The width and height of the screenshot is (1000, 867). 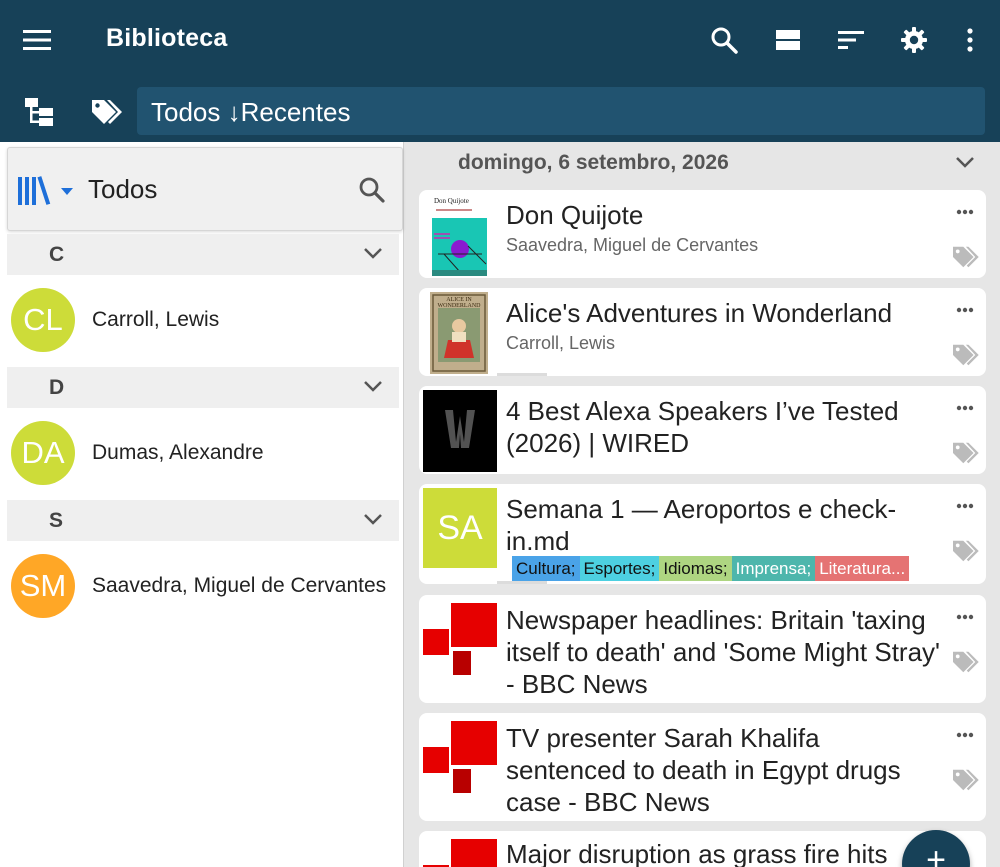 What do you see at coordinates (500, 40) in the screenshot?
I see `app-bar-top-row: Biblioteca` at bounding box center [500, 40].